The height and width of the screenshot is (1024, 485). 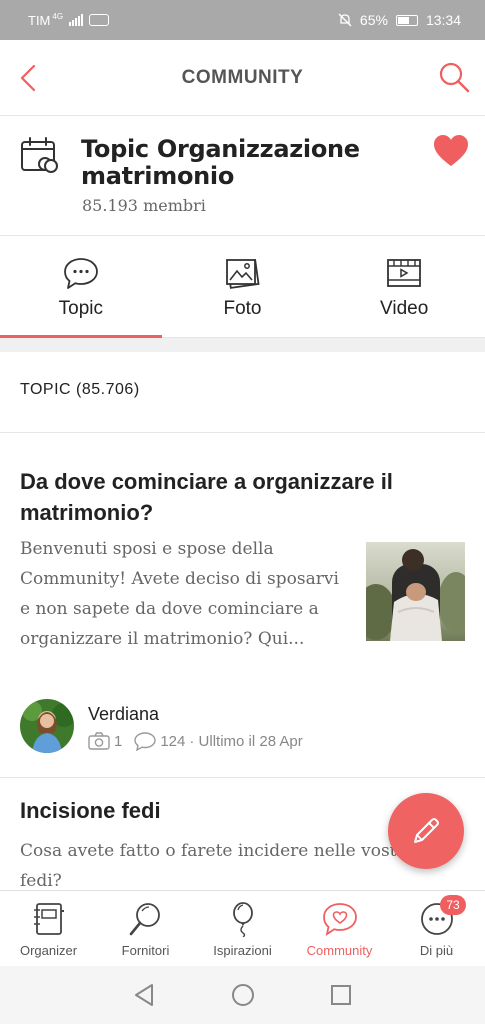 What do you see at coordinates (451, 151) in the screenshot?
I see `heart-icon` at bounding box center [451, 151].